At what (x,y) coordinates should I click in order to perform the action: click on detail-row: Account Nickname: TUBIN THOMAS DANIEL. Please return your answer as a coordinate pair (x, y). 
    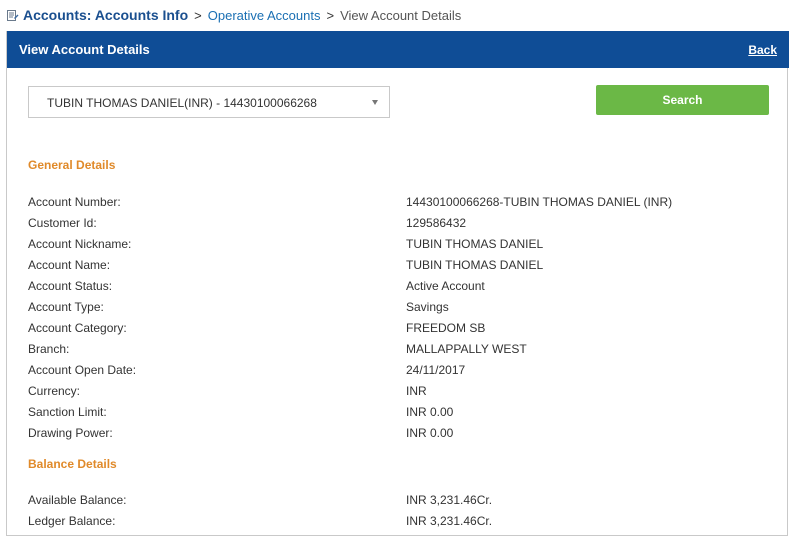
    Looking at the image, I should click on (398, 247).